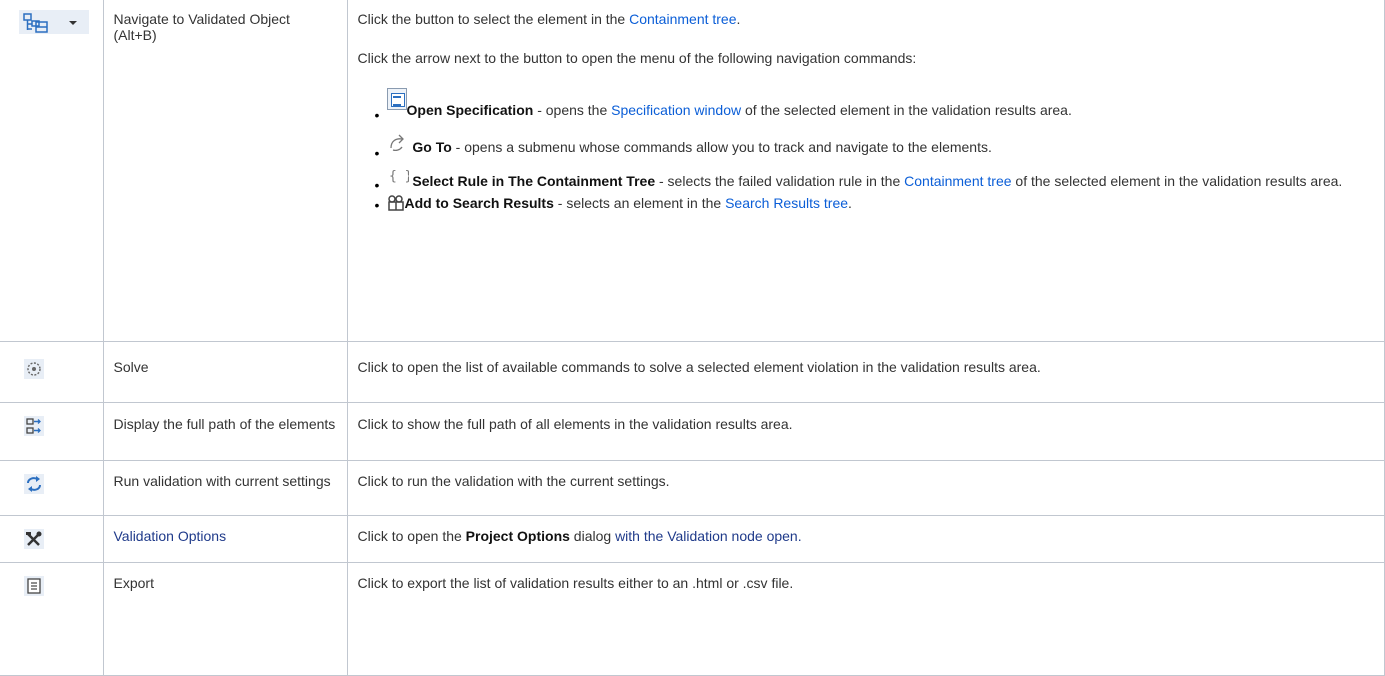  What do you see at coordinates (225, 371) in the screenshot?
I see `command-name-cell: Solve` at bounding box center [225, 371].